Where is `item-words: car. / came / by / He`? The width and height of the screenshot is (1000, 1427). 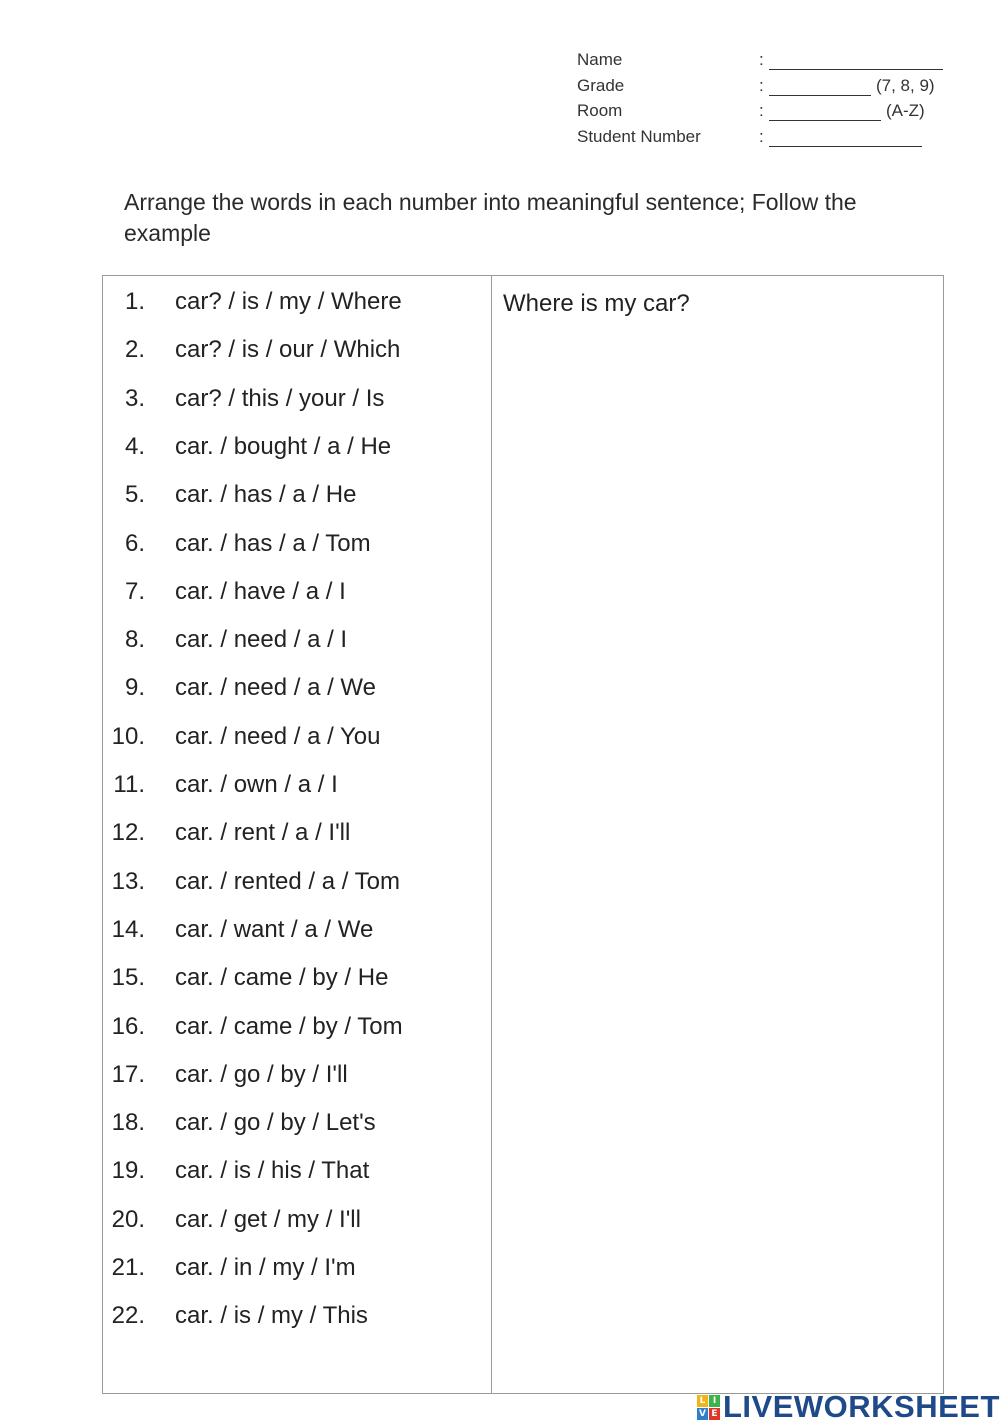
item-words: car. / came / by / He is located at coordinates (282, 978).